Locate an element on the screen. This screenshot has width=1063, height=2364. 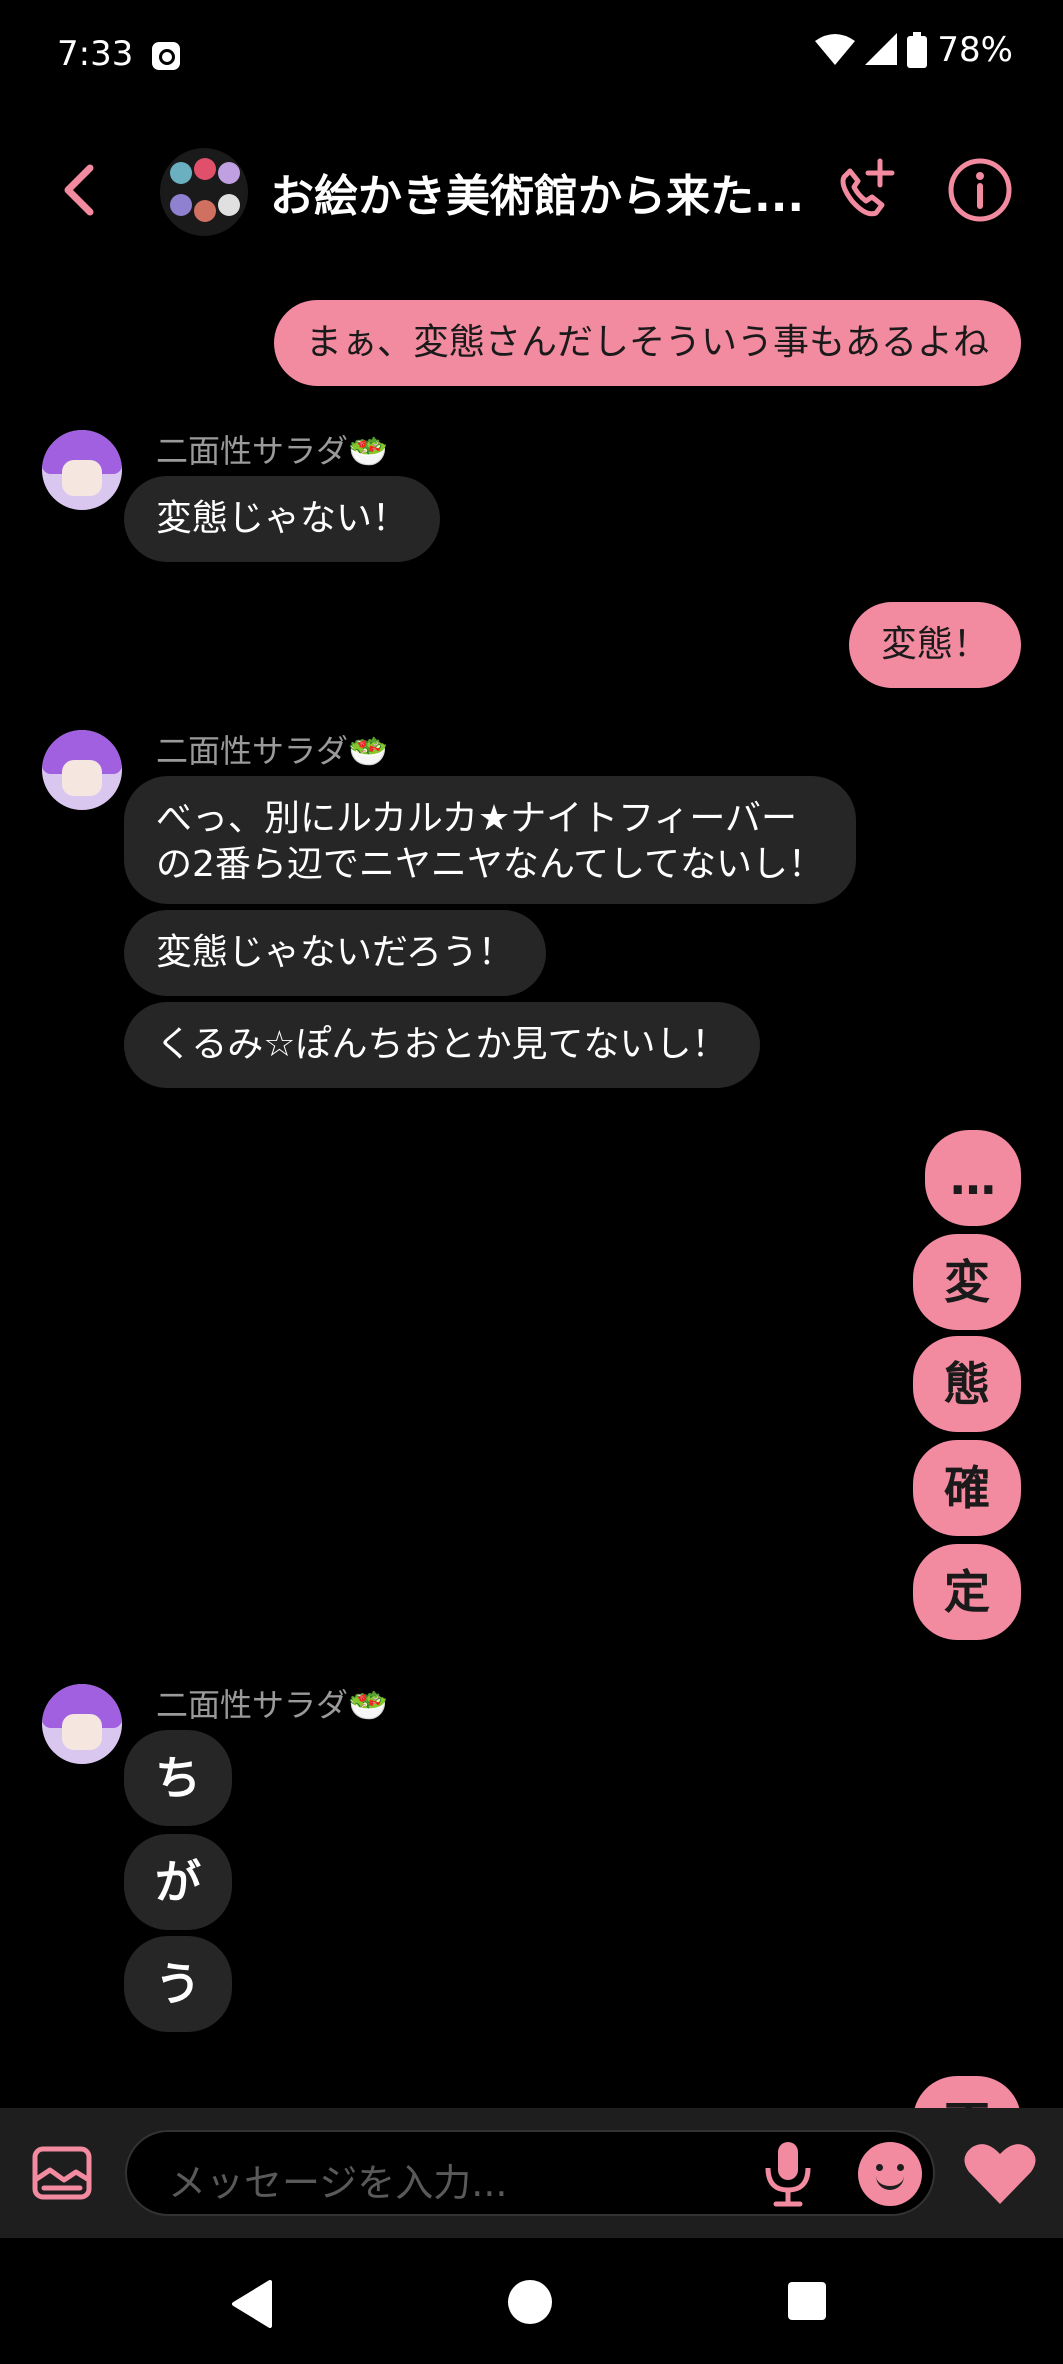
message-line: の2番ら辺でニヤニヤなんてしてないし！ is located at coordinates (490, 864).